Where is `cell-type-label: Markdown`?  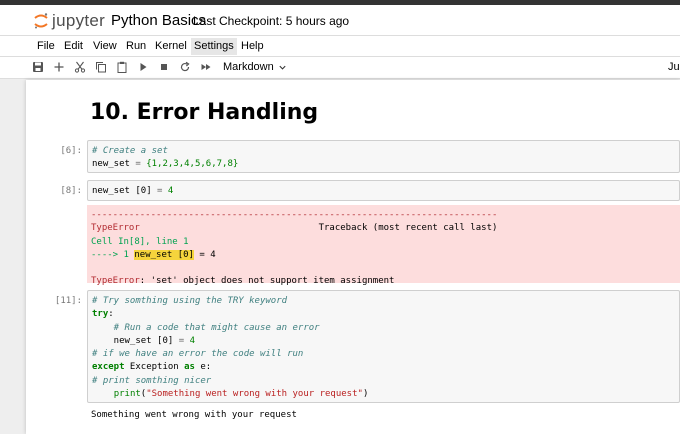
cell-type-label: Markdown is located at coordinates (248, 67).